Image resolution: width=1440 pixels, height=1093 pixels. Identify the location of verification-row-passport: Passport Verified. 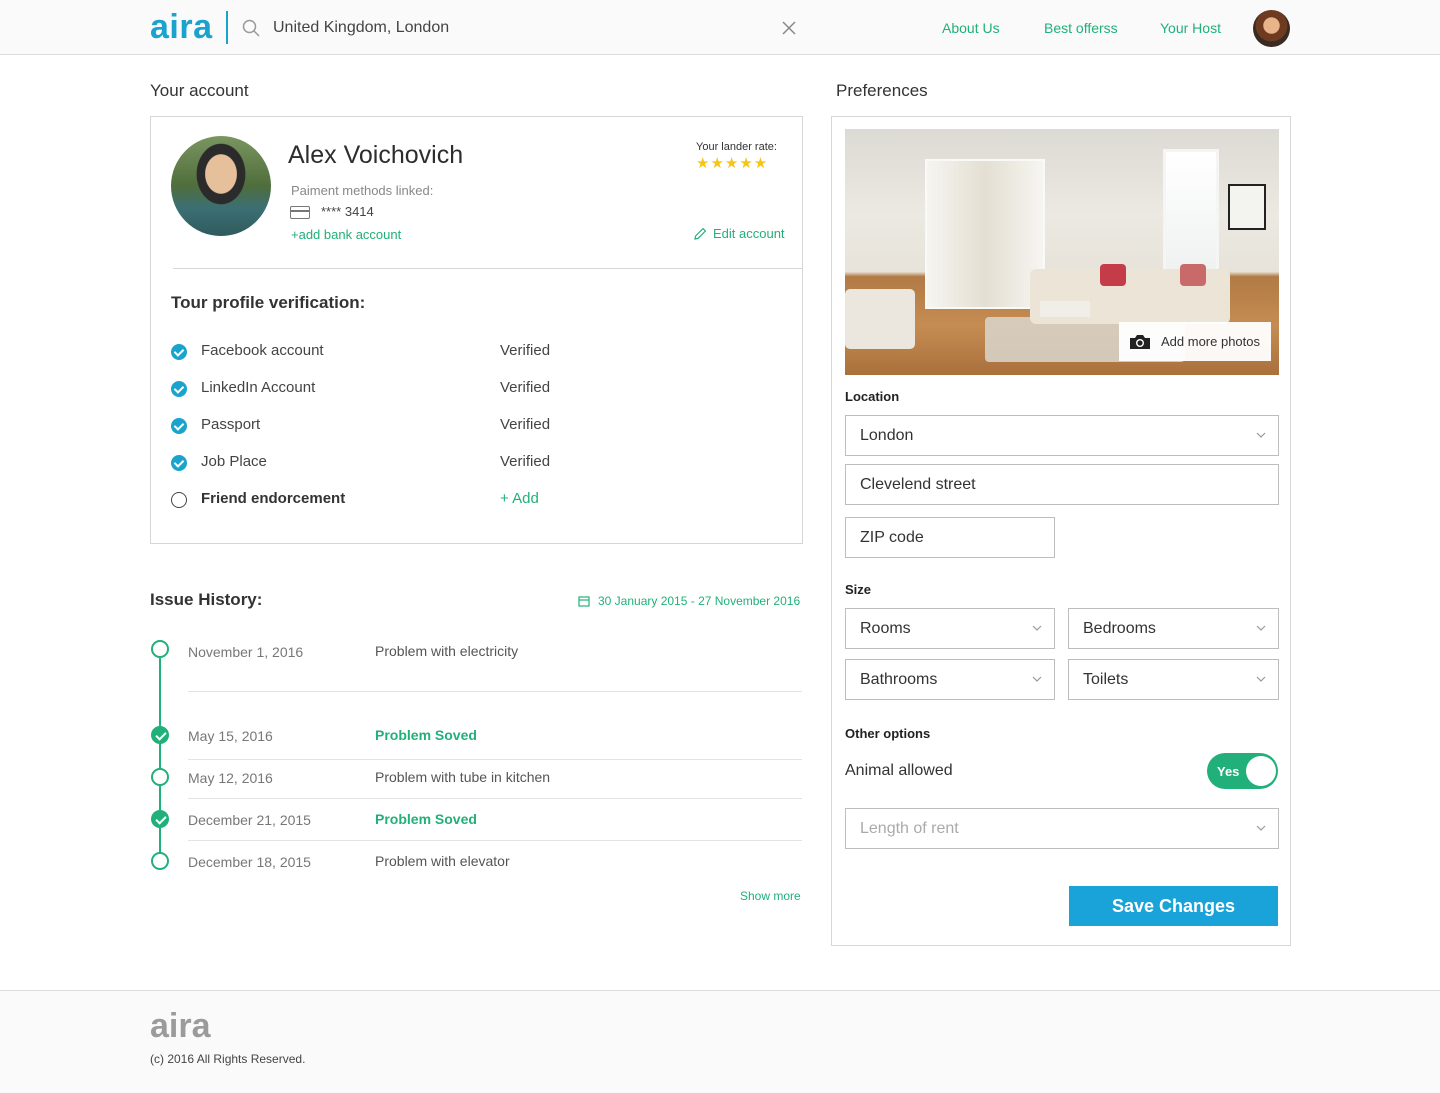
(471, 426).